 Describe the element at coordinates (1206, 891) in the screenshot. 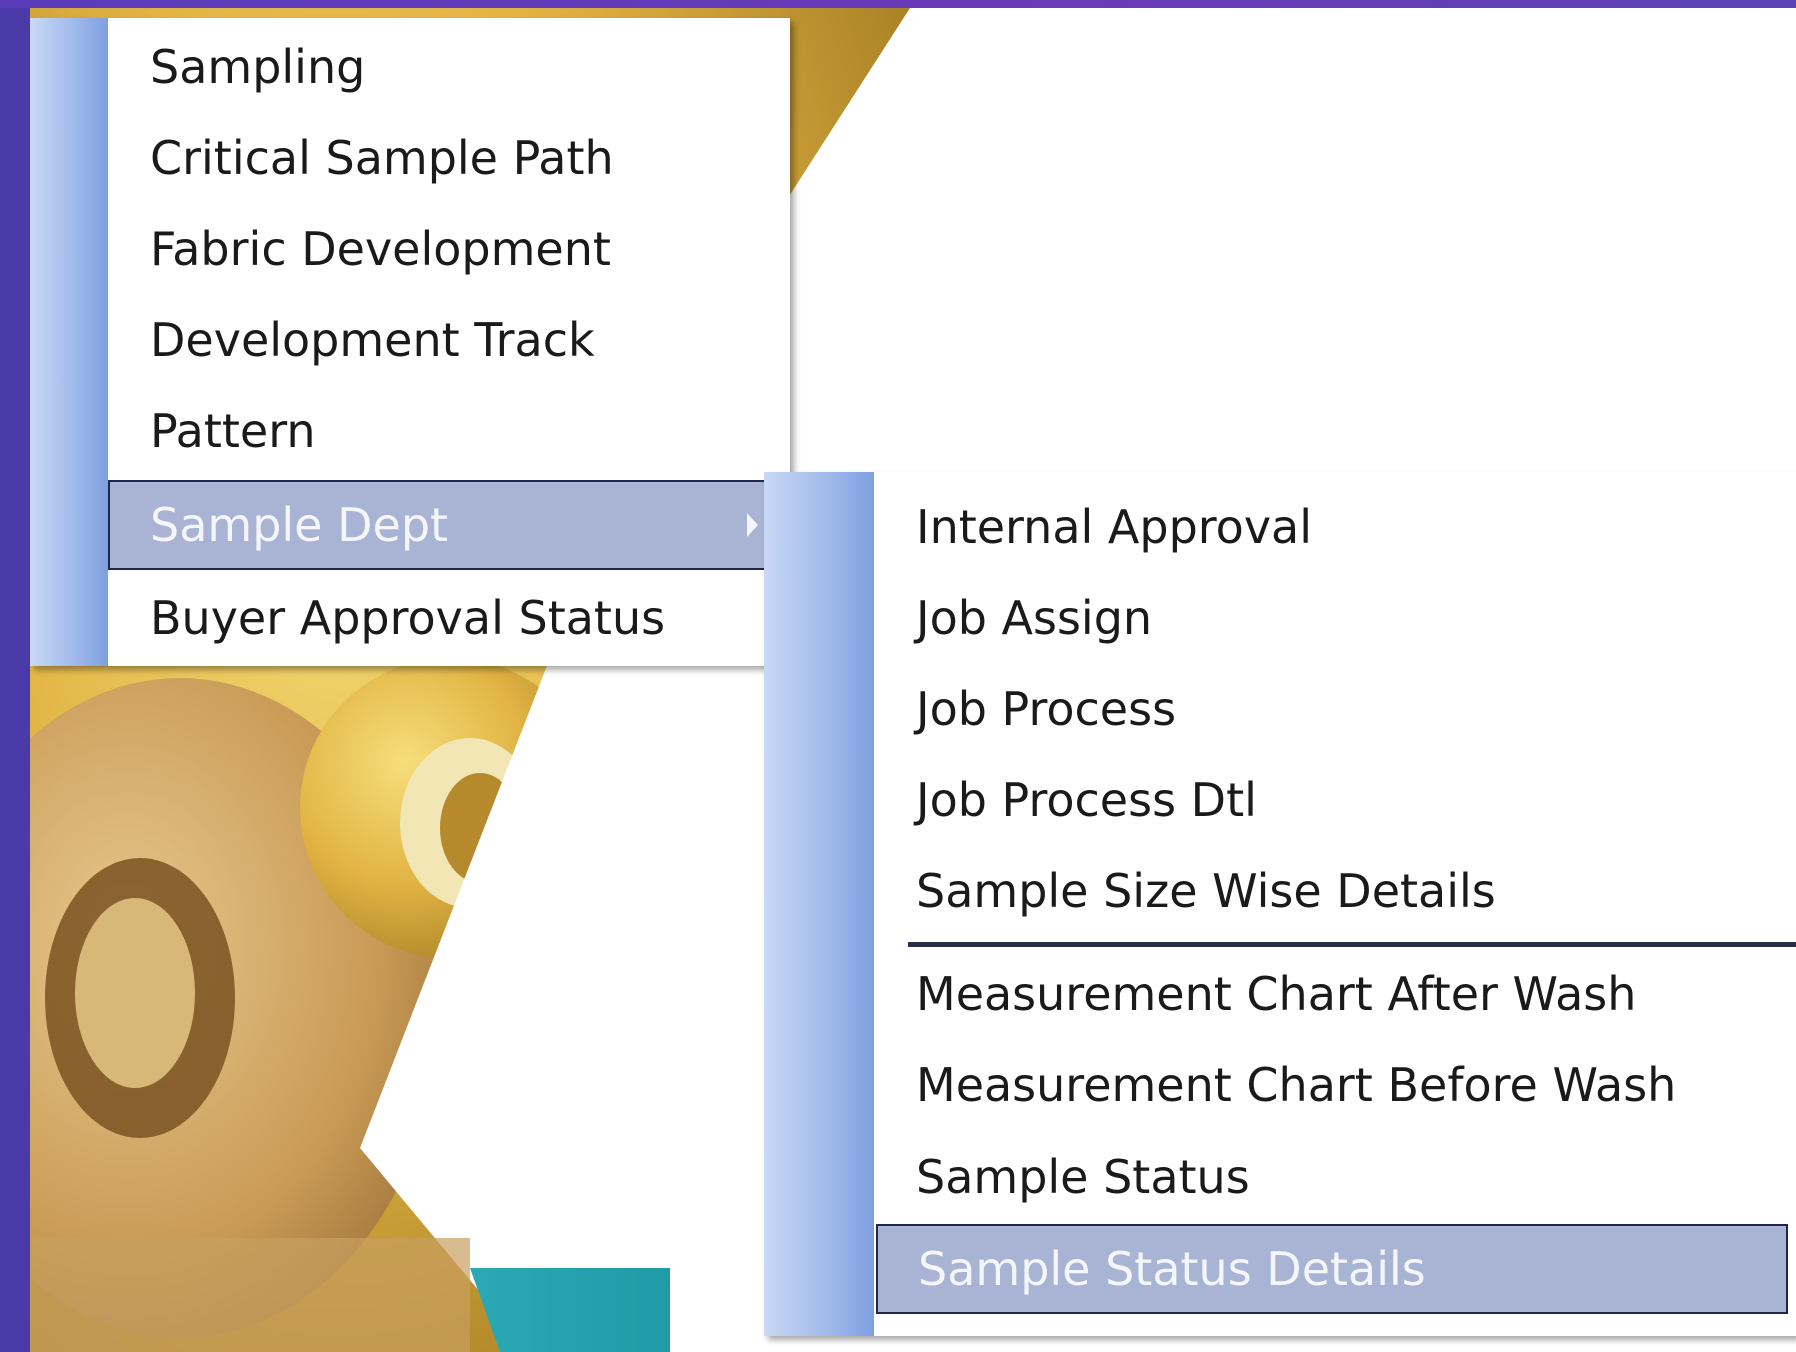

I see `menu-item-label: Sample Size Wise Details` at that location.